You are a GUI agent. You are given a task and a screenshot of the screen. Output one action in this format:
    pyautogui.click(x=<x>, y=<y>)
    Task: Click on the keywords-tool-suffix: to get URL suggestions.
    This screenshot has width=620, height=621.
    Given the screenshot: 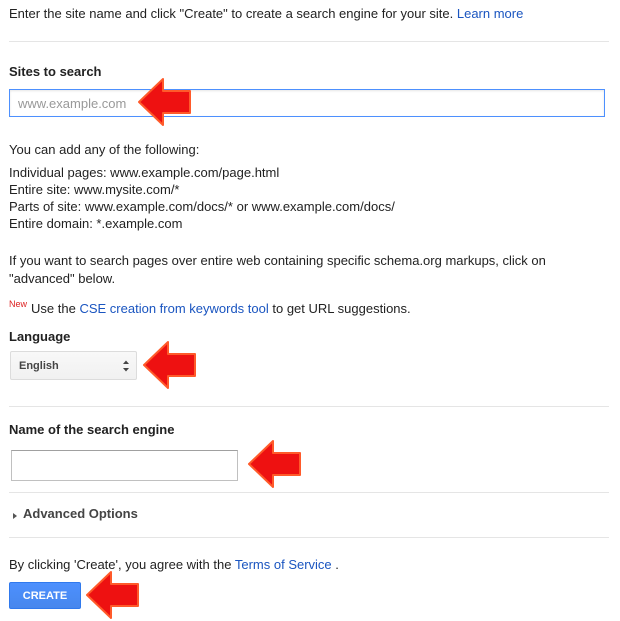 What is the action you would take?
    pyautogui.click(x=341, y=308)
    